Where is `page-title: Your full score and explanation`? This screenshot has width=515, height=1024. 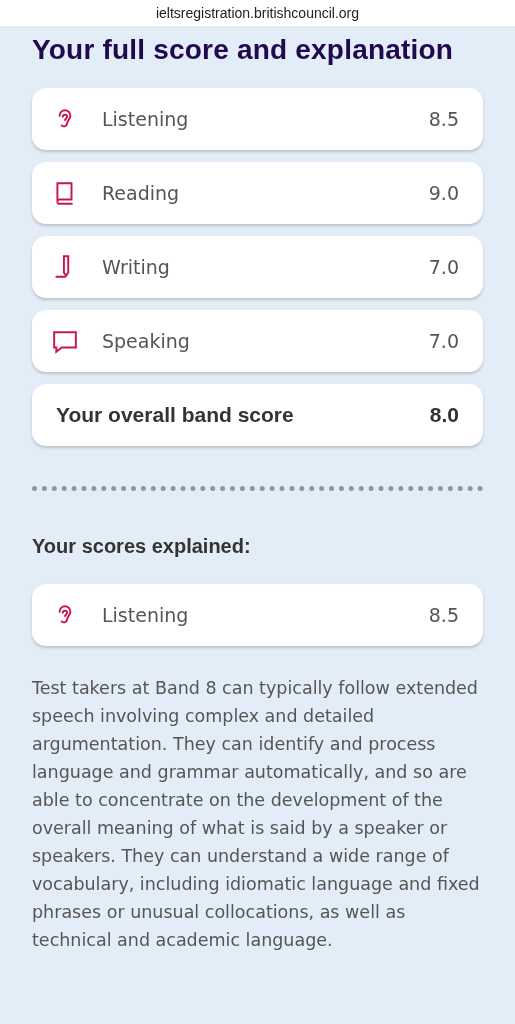 page-title: Your full score and explanation is located at coordinates (243, 50).